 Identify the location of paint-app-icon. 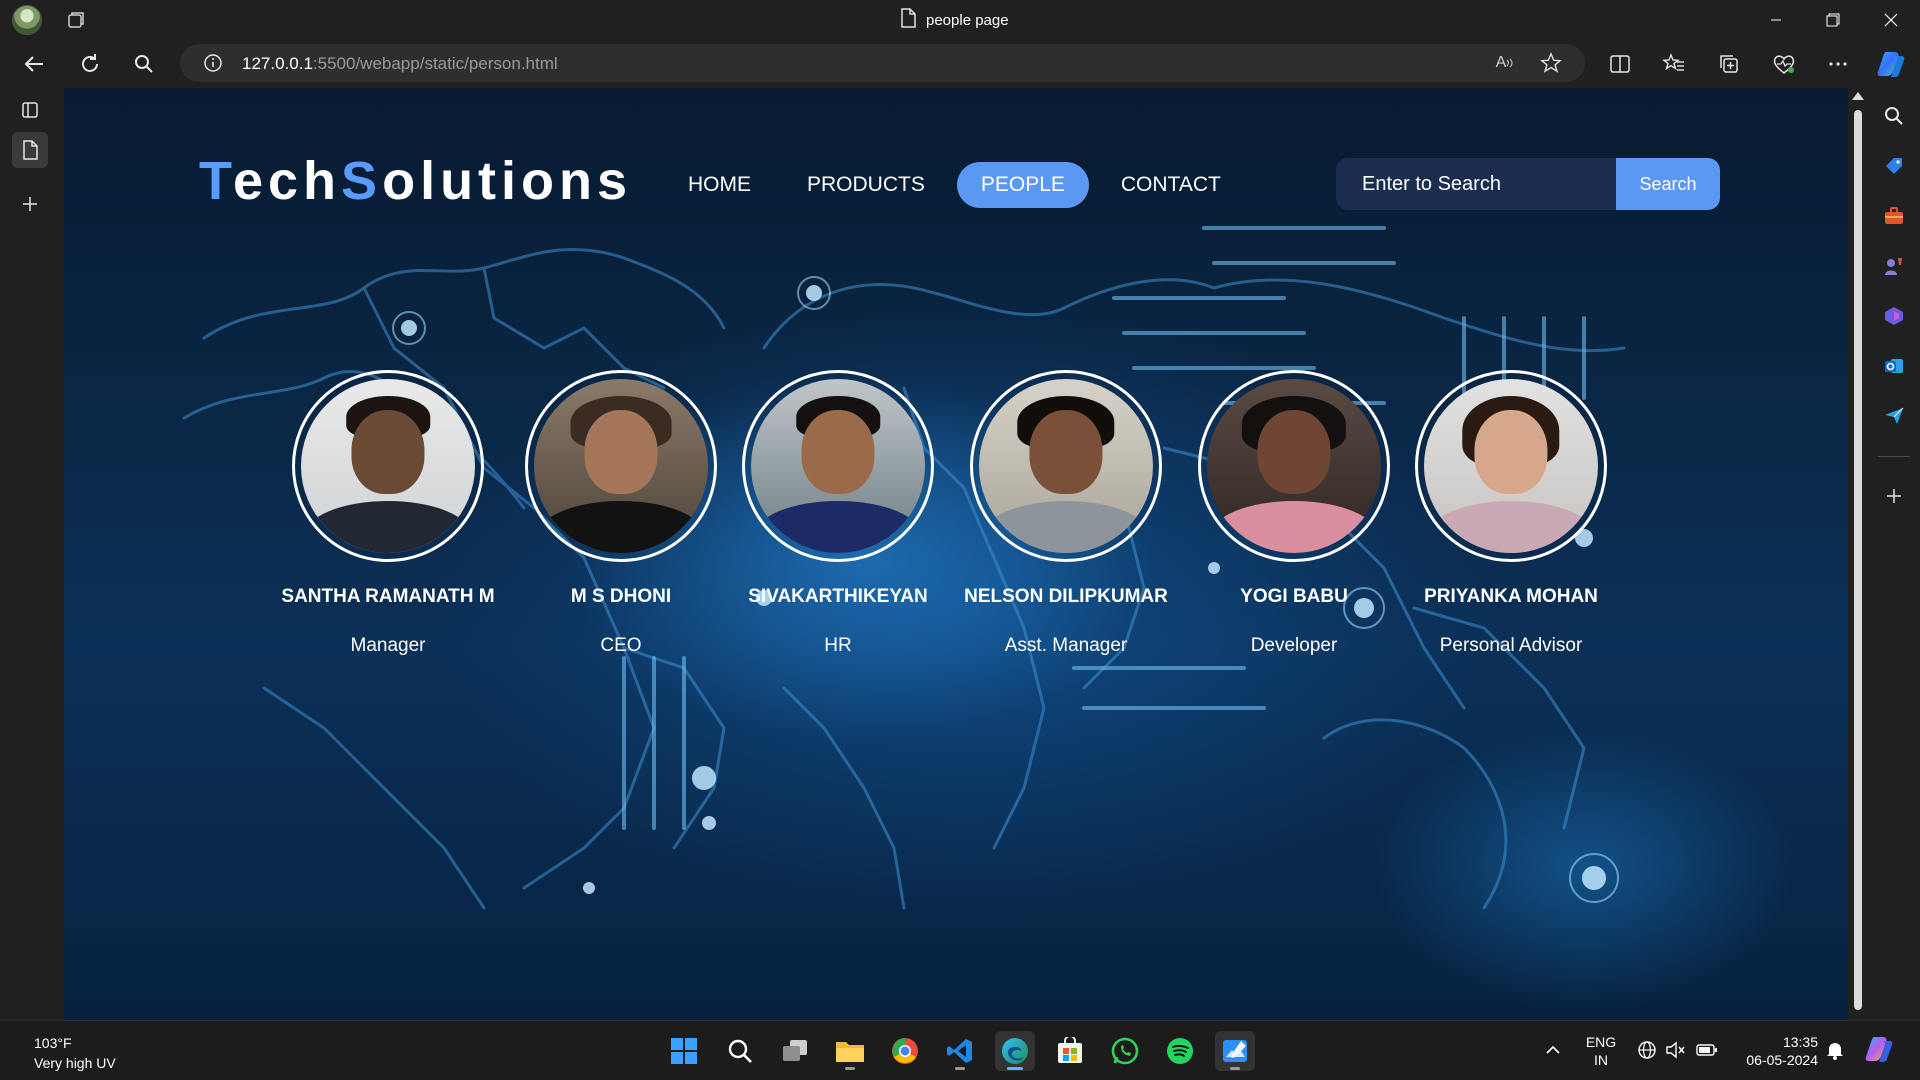
(1235, 1051).